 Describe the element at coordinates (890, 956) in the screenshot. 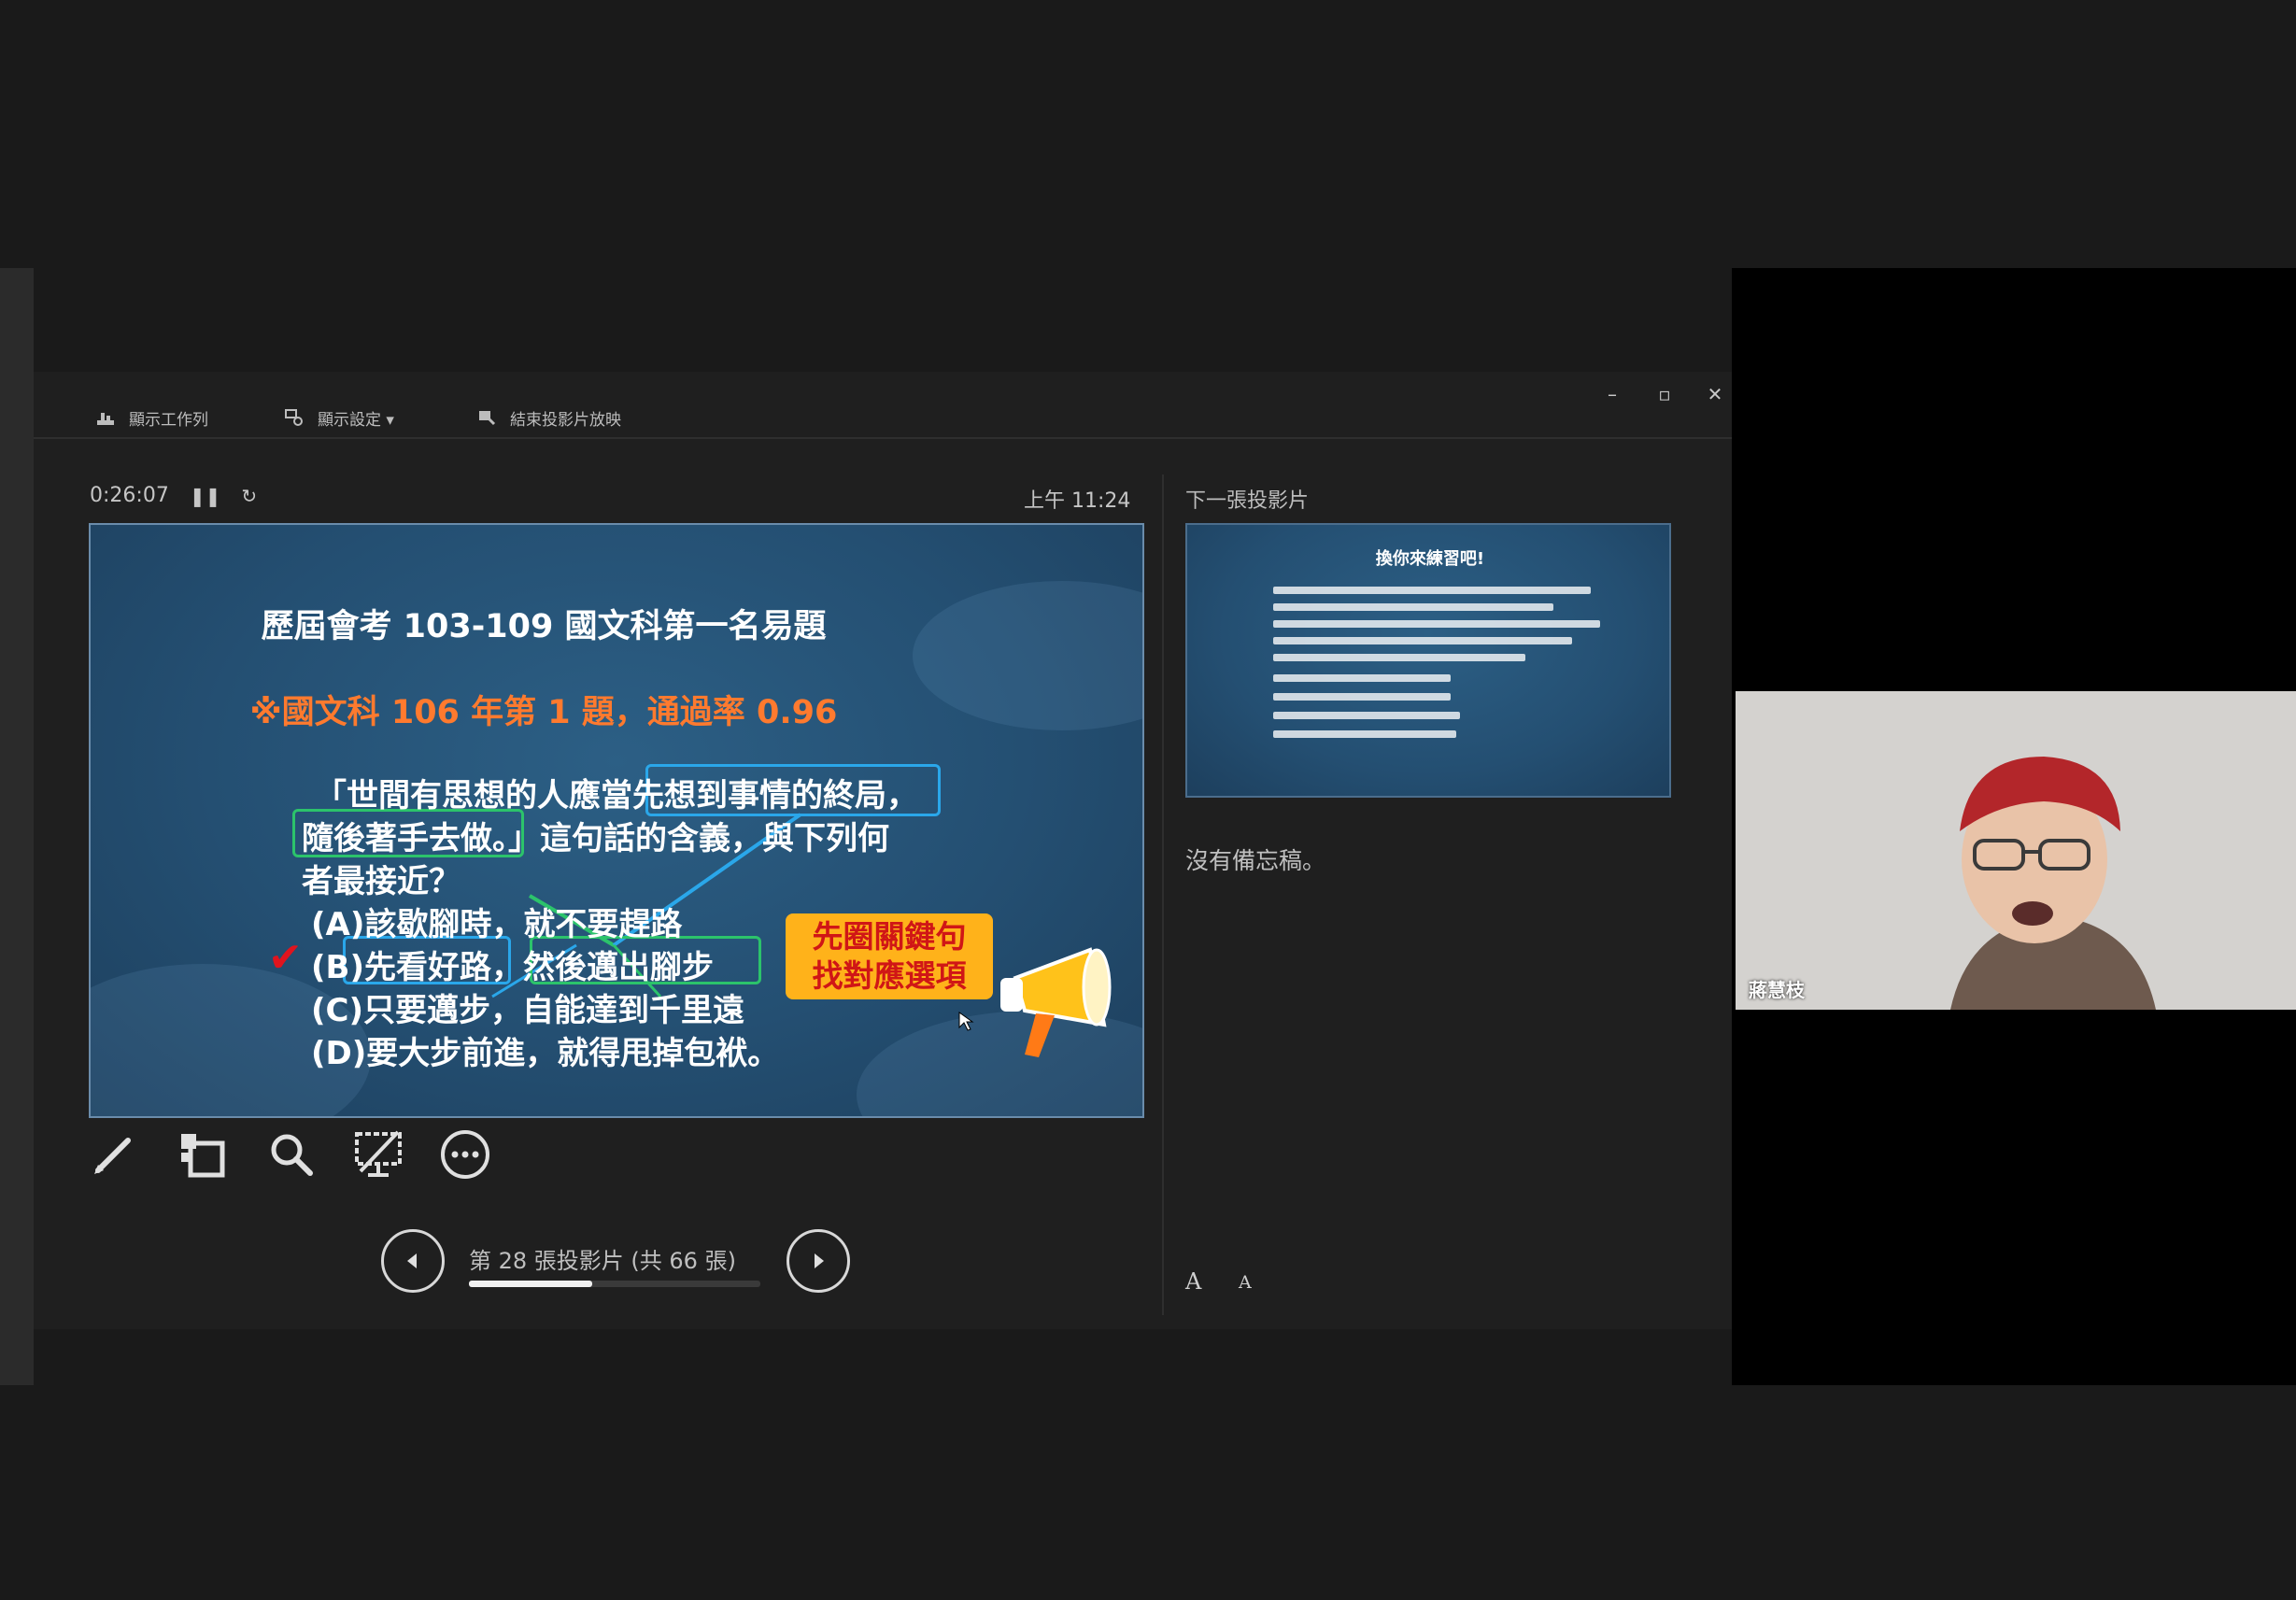

I see `callout-box: 先圈關鍵句 找對應選項` at that location.